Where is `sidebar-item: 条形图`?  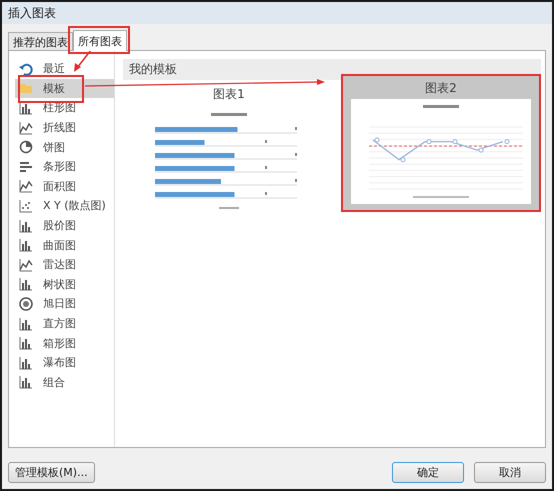 sidebar-item: 条形图 is located at coordinates (64, 166).